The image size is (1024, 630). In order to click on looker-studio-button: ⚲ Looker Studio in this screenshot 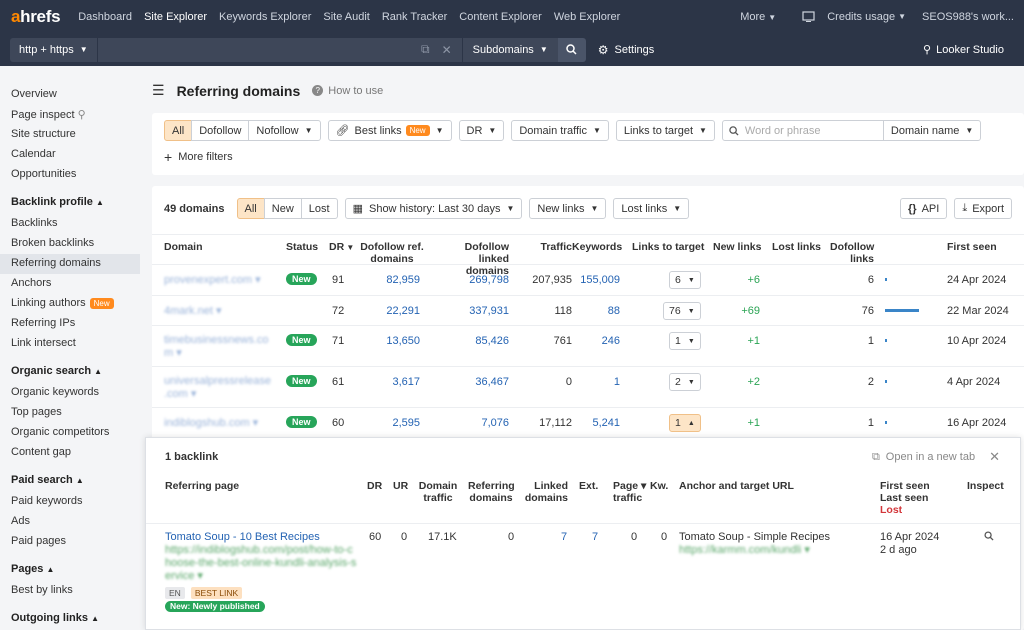, I will do `click(963, 50)`.